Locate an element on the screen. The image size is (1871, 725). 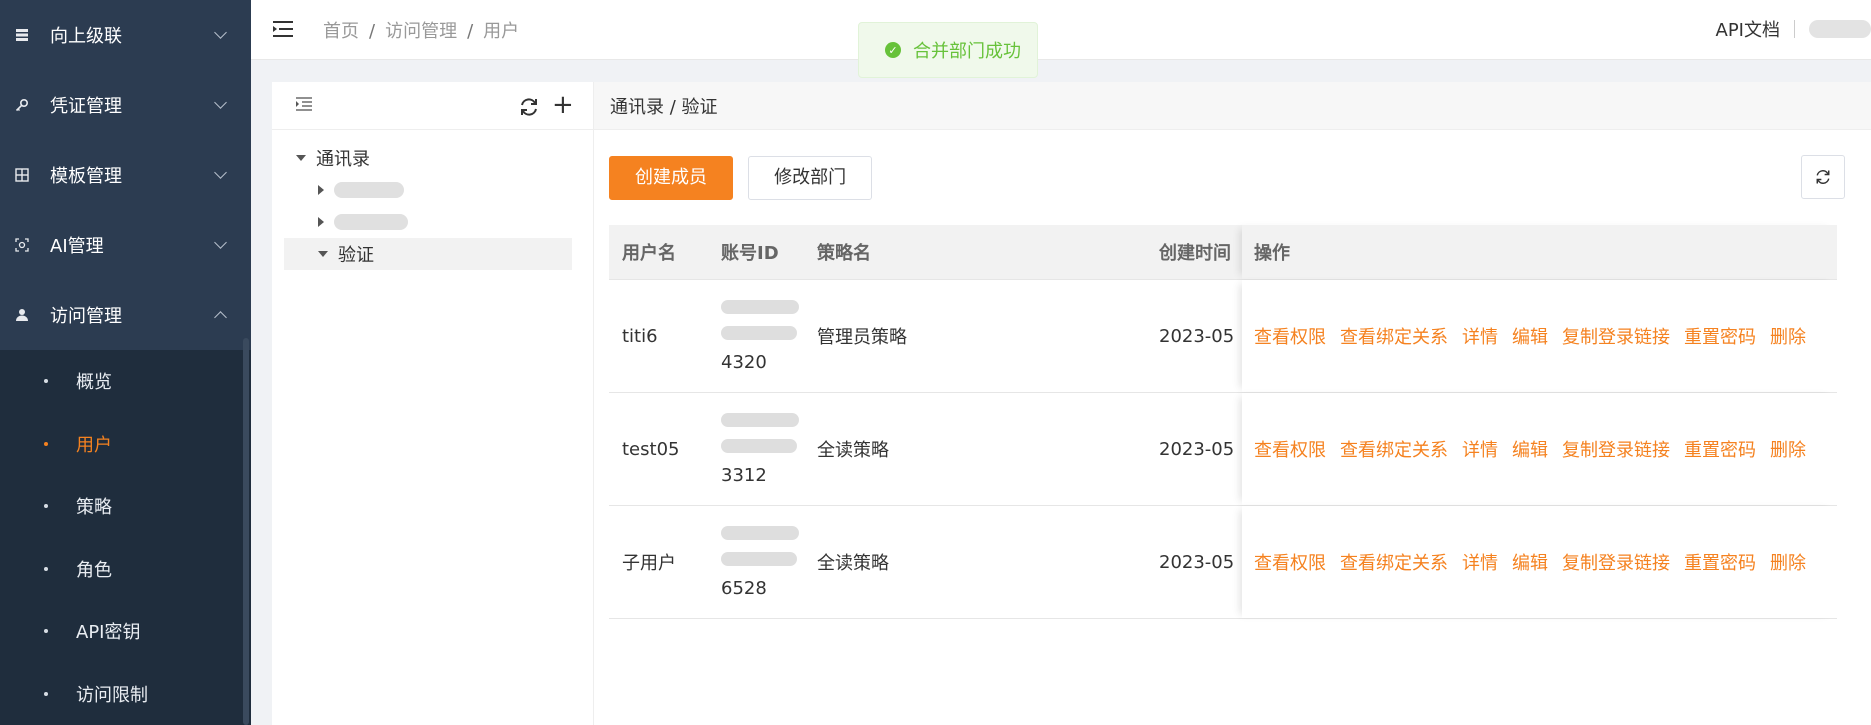
submenu-item-roles: 角色 is located at coordinates (125, 569).